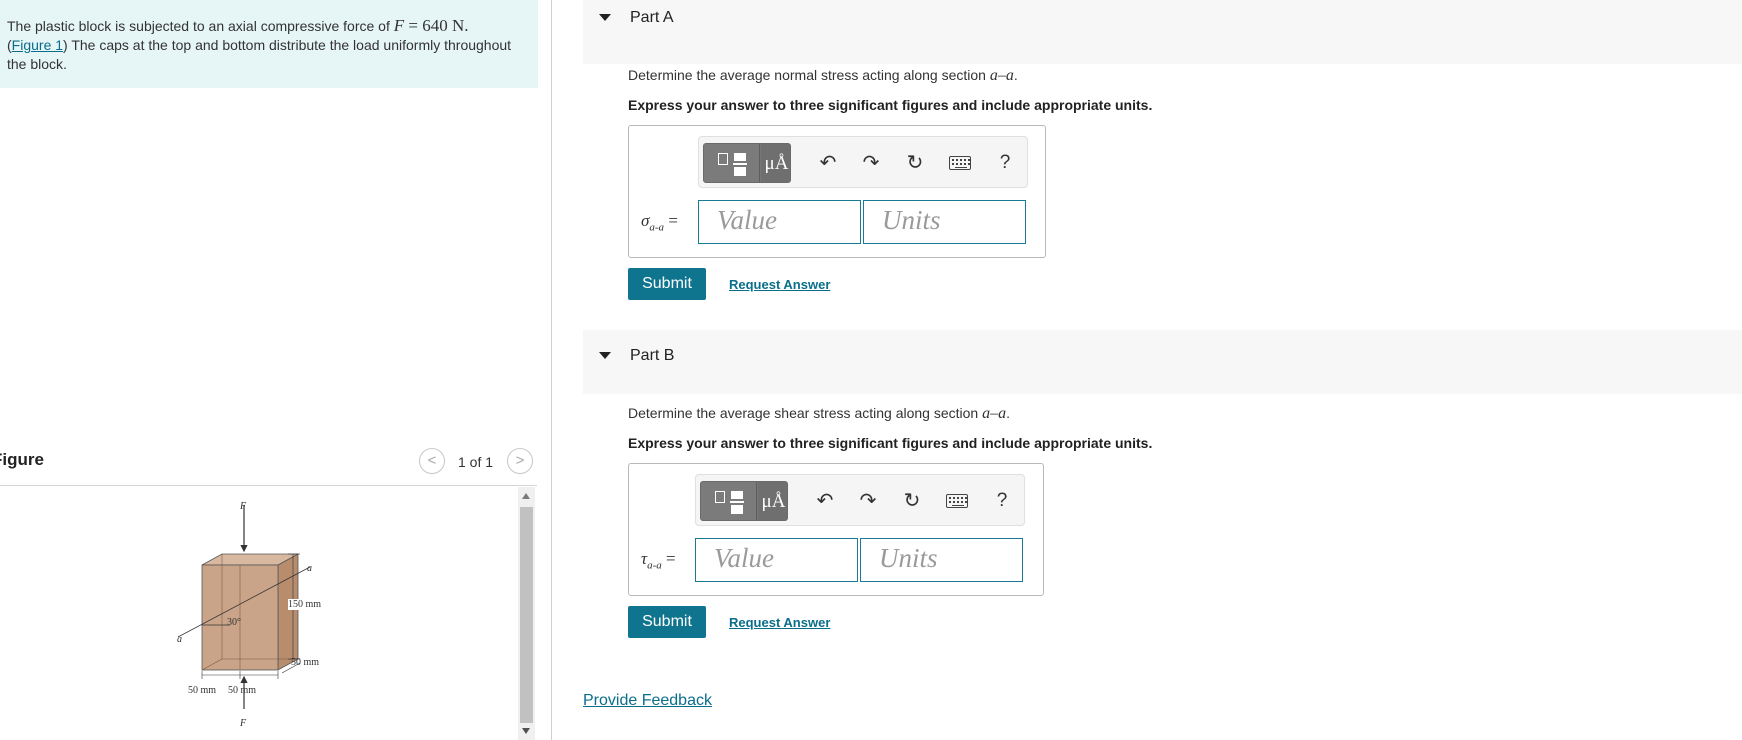 The image size is (1742, 740). What do you see at coordinates (436, 25) in the screenshot?
I see `force-value: = 640 N.` at bounding box center [436, 25].